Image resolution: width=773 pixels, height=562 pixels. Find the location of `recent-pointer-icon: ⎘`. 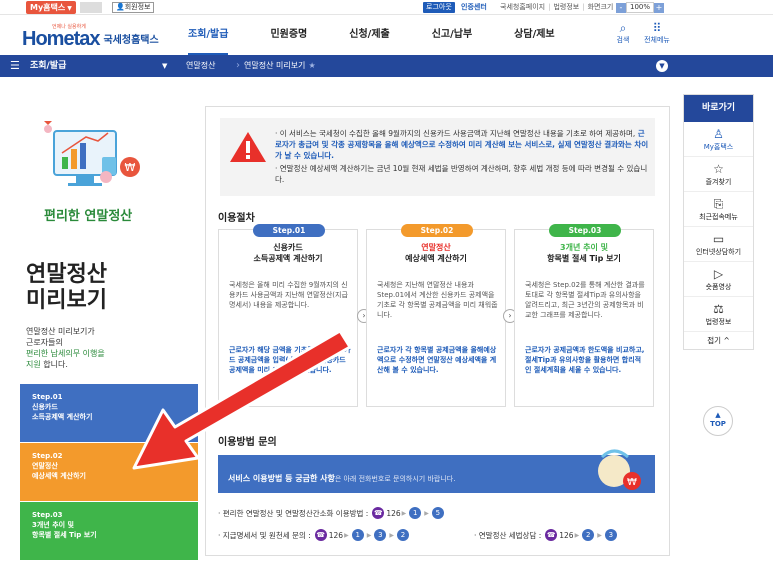

recent-pointer-icon: ⎘ is located at coordinates (718, 204).